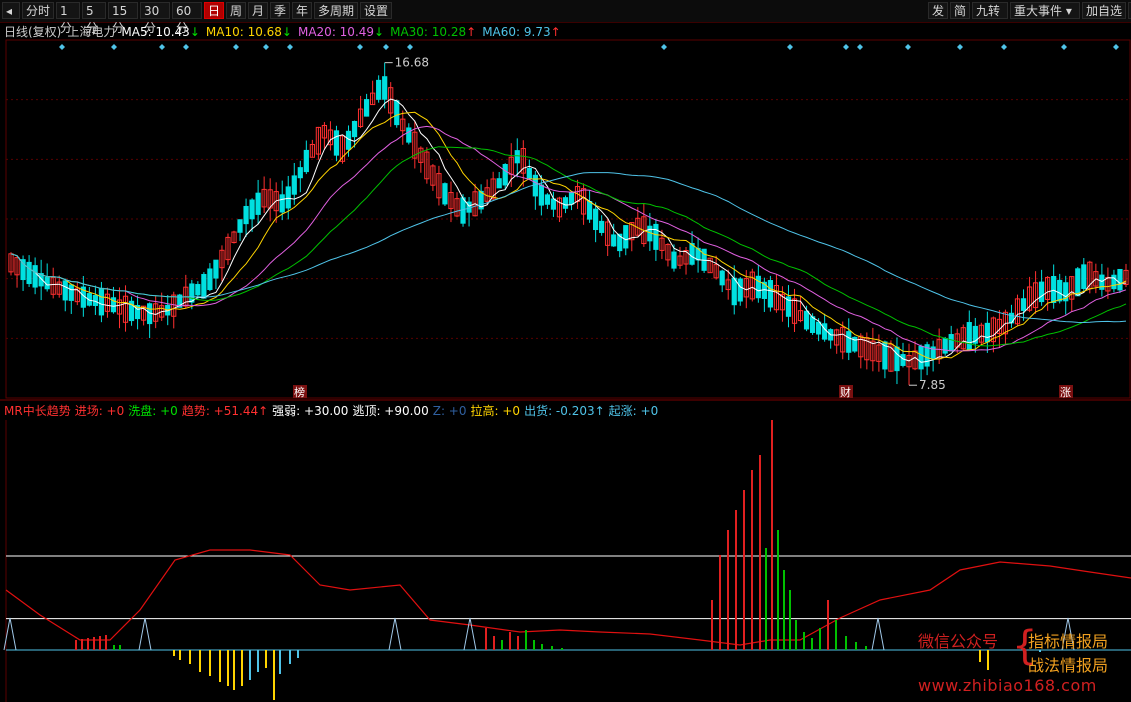 This screenshot has width=1131, height=702. What do you see at coordinates (633, 411) in the screenshot?
I see `indicator-legend-item: 起涨: +0` at bounding box center [633, 411].